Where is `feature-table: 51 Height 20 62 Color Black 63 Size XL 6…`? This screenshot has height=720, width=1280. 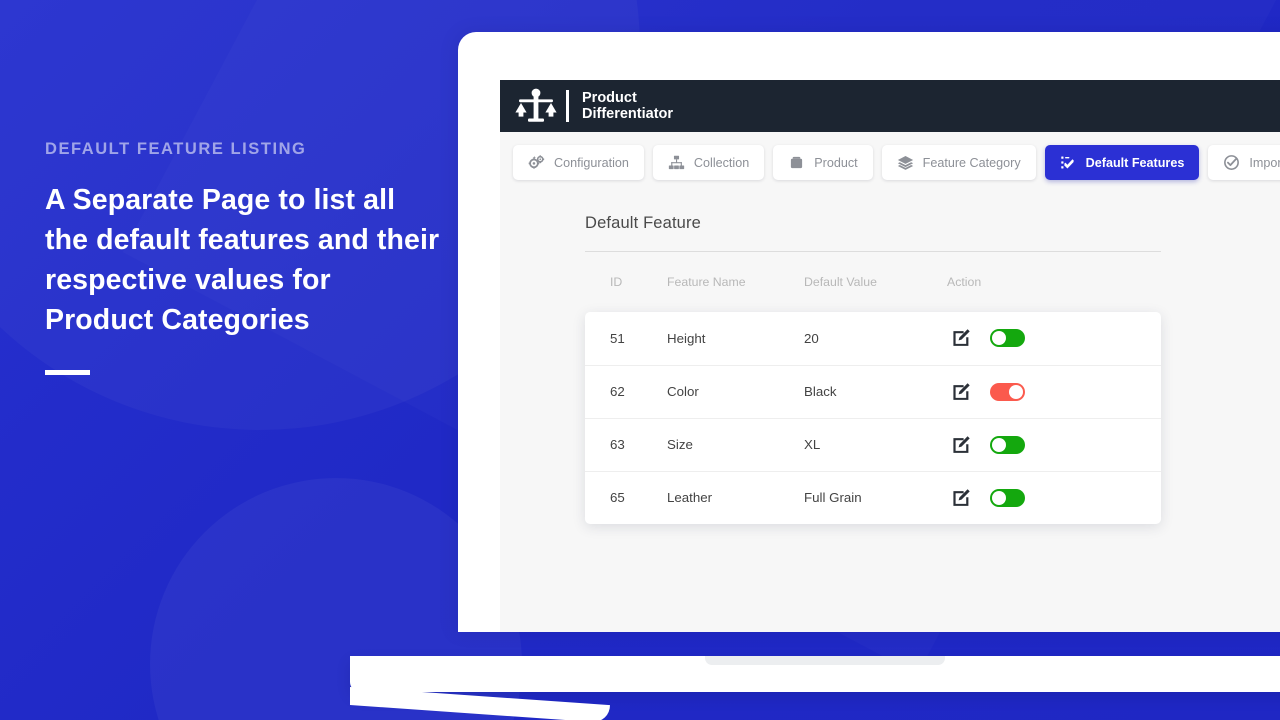
feature-table: 51 Height 20 62 Color Black 63 Size XL 6… is located at coordinates (873, 418).